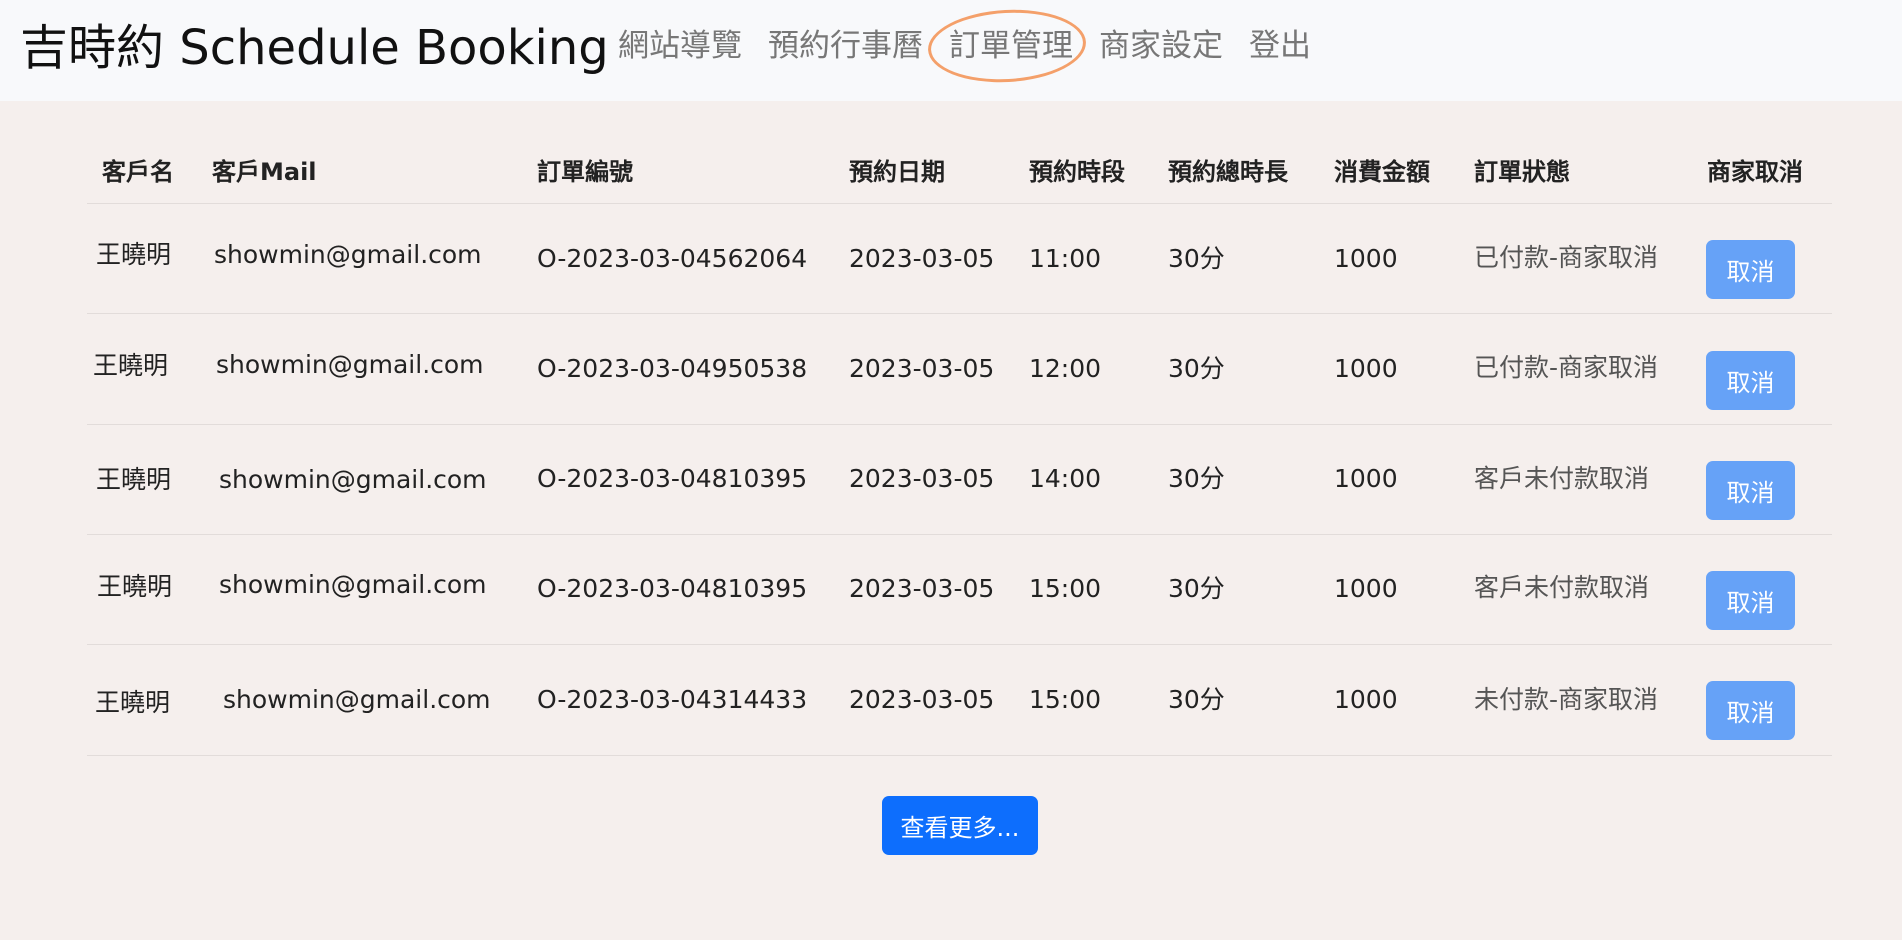 The width and height of the screenshot is (1902, 940). Describe the element at coordinates (1161, 46) in the screenshot. I see `nav-merchant-settings: 商家設定` at that location.